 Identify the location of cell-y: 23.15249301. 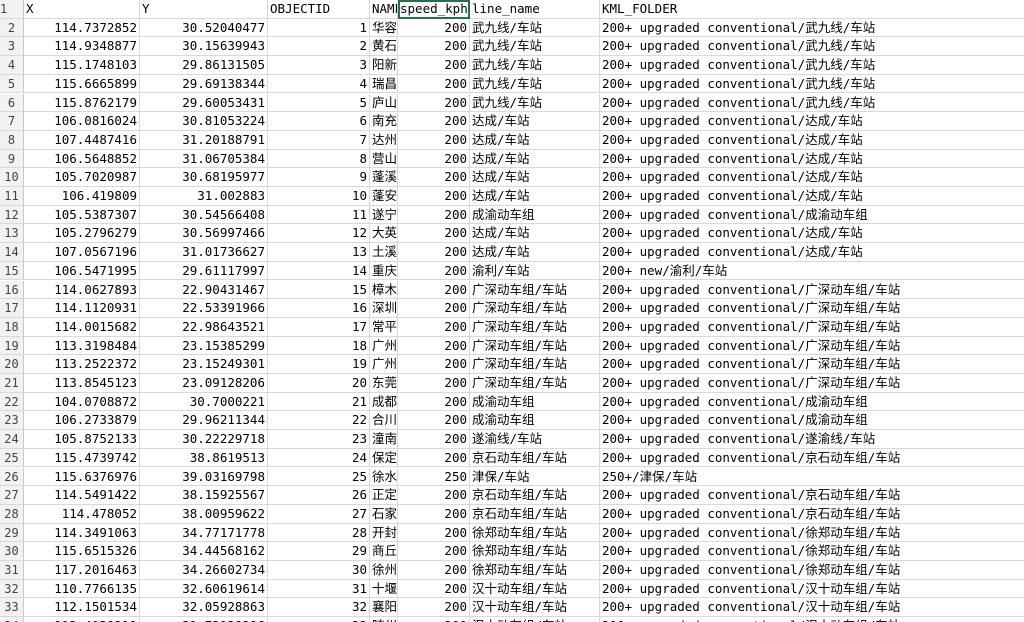
(204, 364).